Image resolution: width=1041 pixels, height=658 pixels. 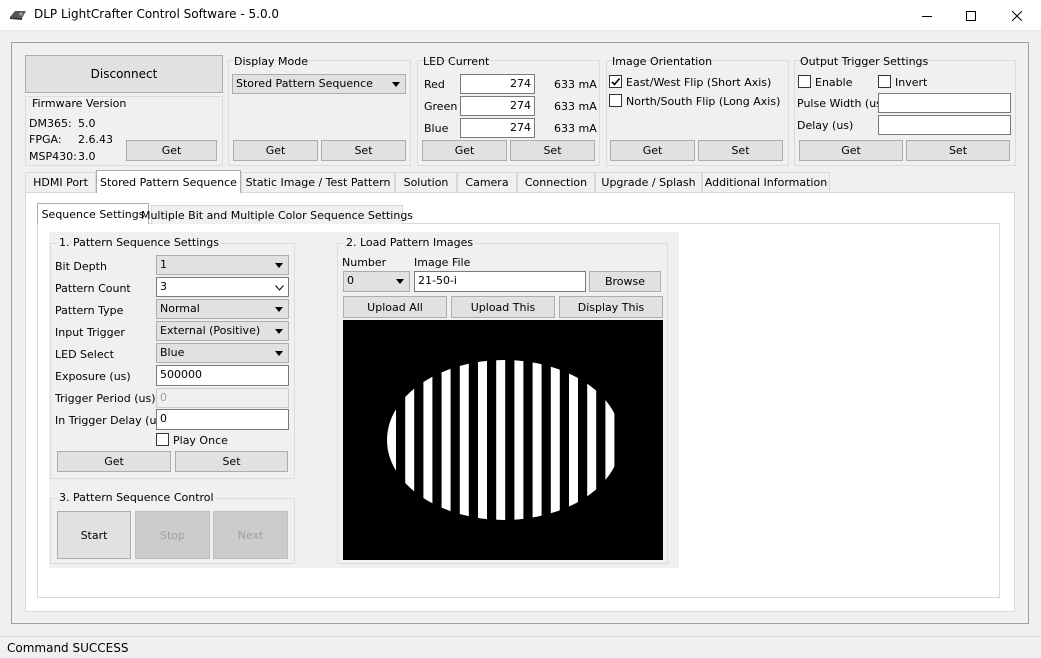 I want to click on east-west-flip-checkbox, so click(x=615, y=81).